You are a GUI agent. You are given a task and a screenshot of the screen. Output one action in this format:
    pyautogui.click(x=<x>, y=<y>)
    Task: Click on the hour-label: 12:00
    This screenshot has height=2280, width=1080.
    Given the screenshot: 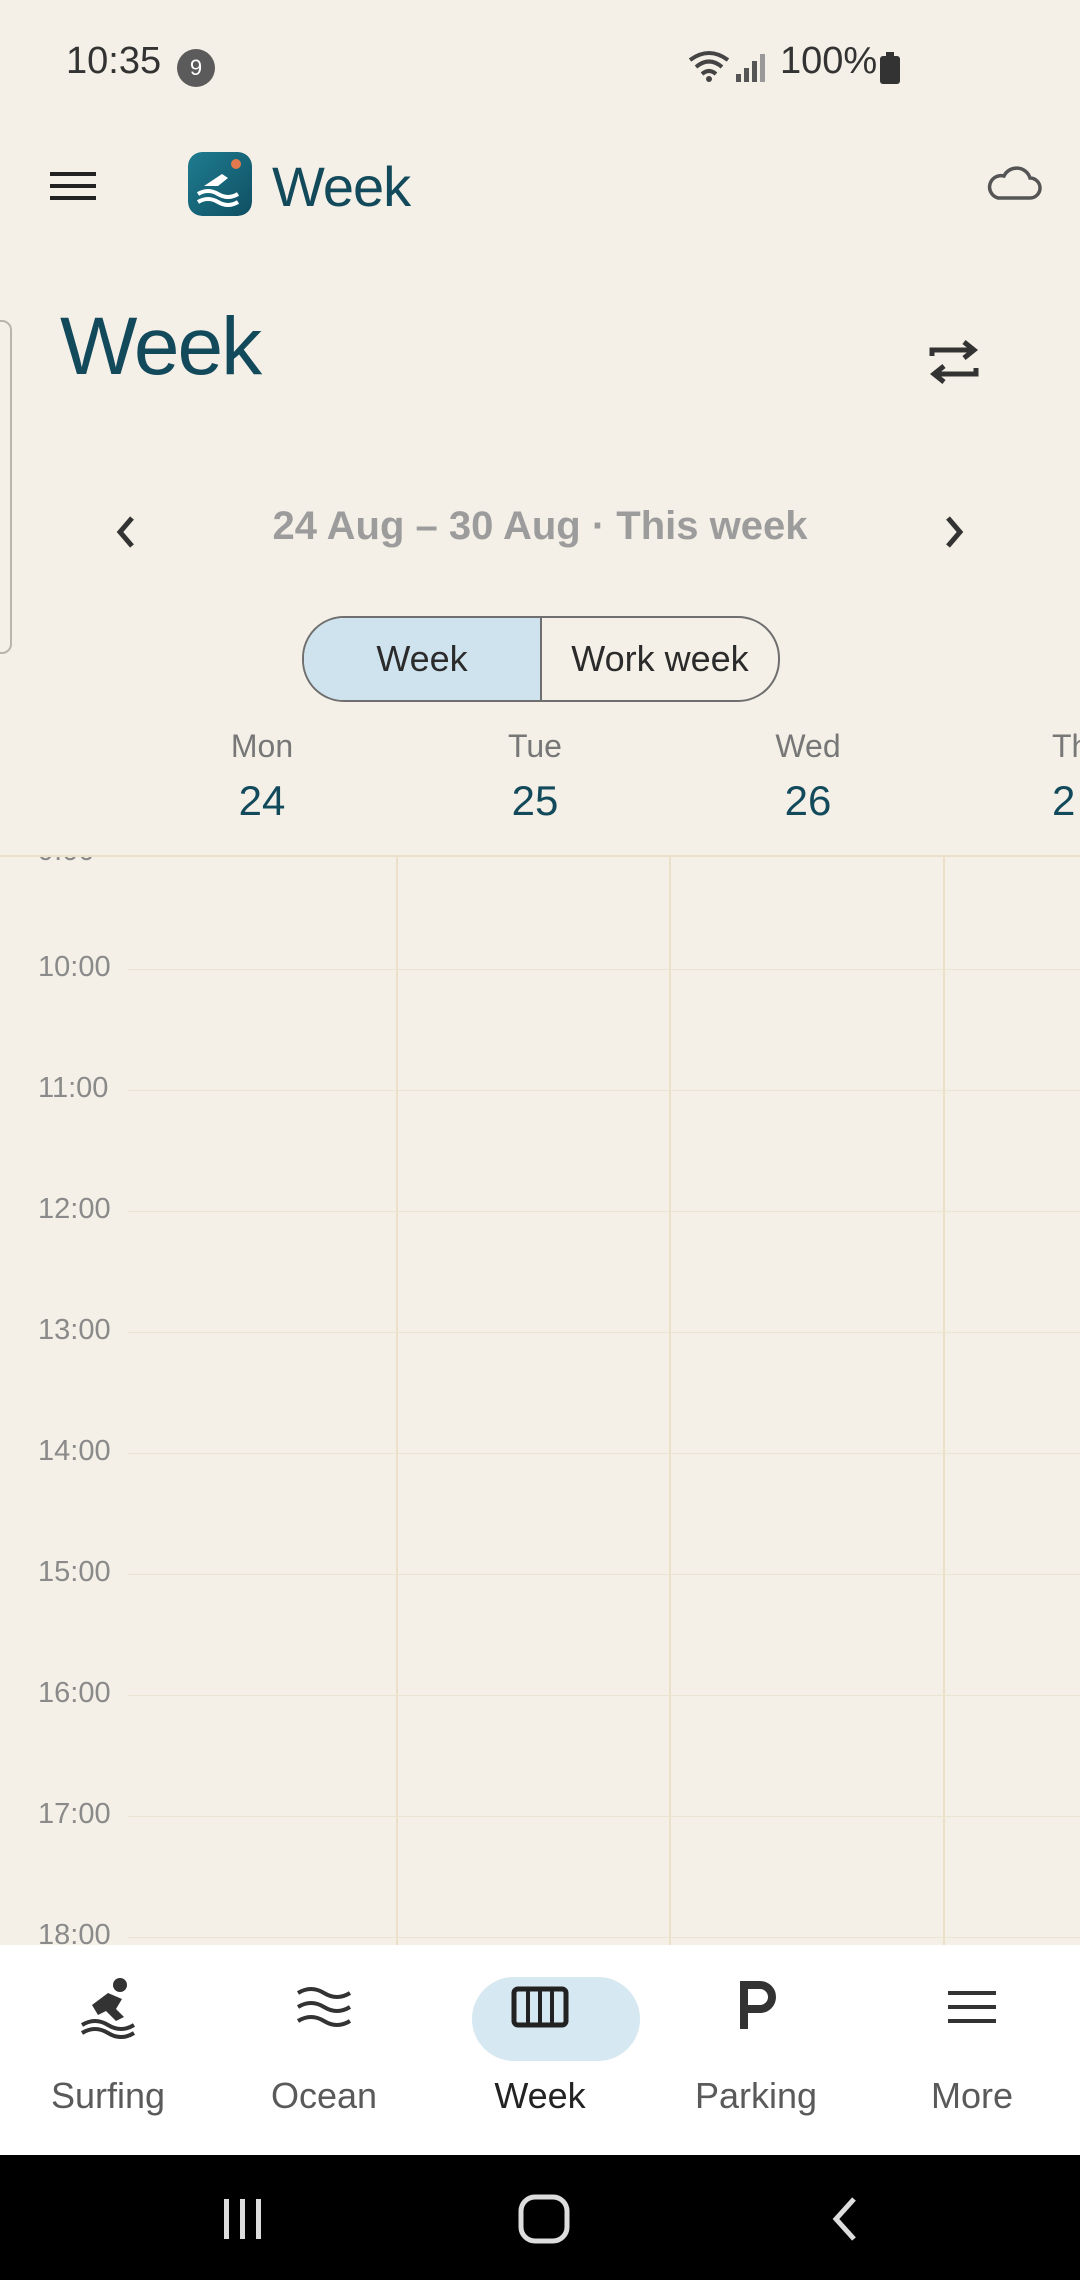 What is the action you would take?
    pyautogui.click(x=74, y=1209)
    